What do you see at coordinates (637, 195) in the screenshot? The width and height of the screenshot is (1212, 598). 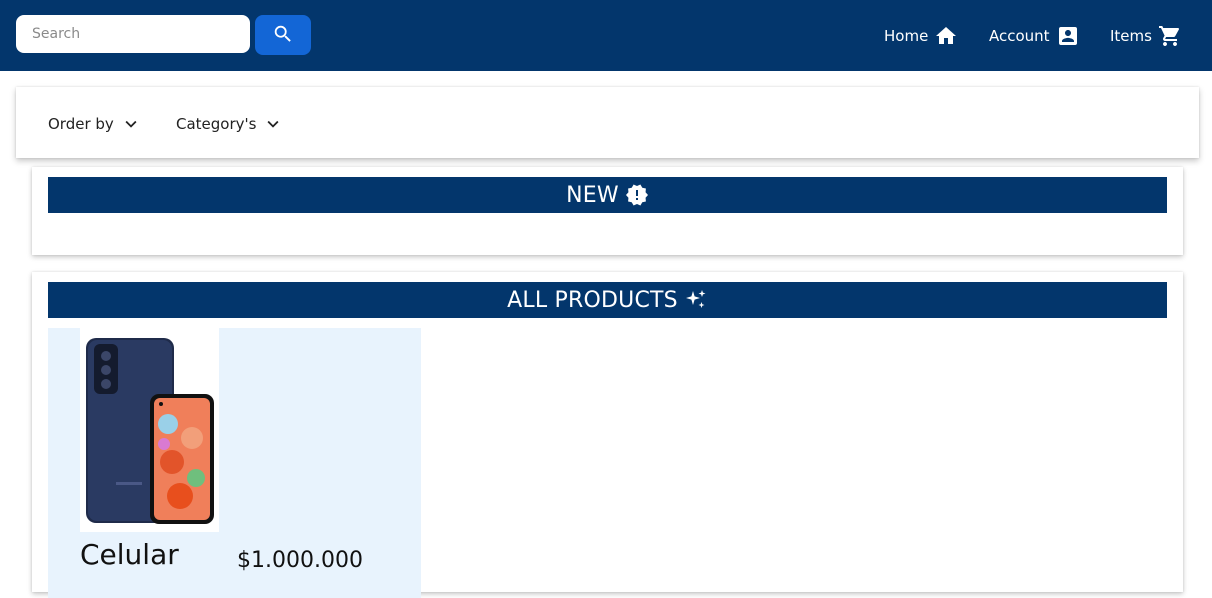 I see `new-releases-icon` at bounding box center [637, 195].